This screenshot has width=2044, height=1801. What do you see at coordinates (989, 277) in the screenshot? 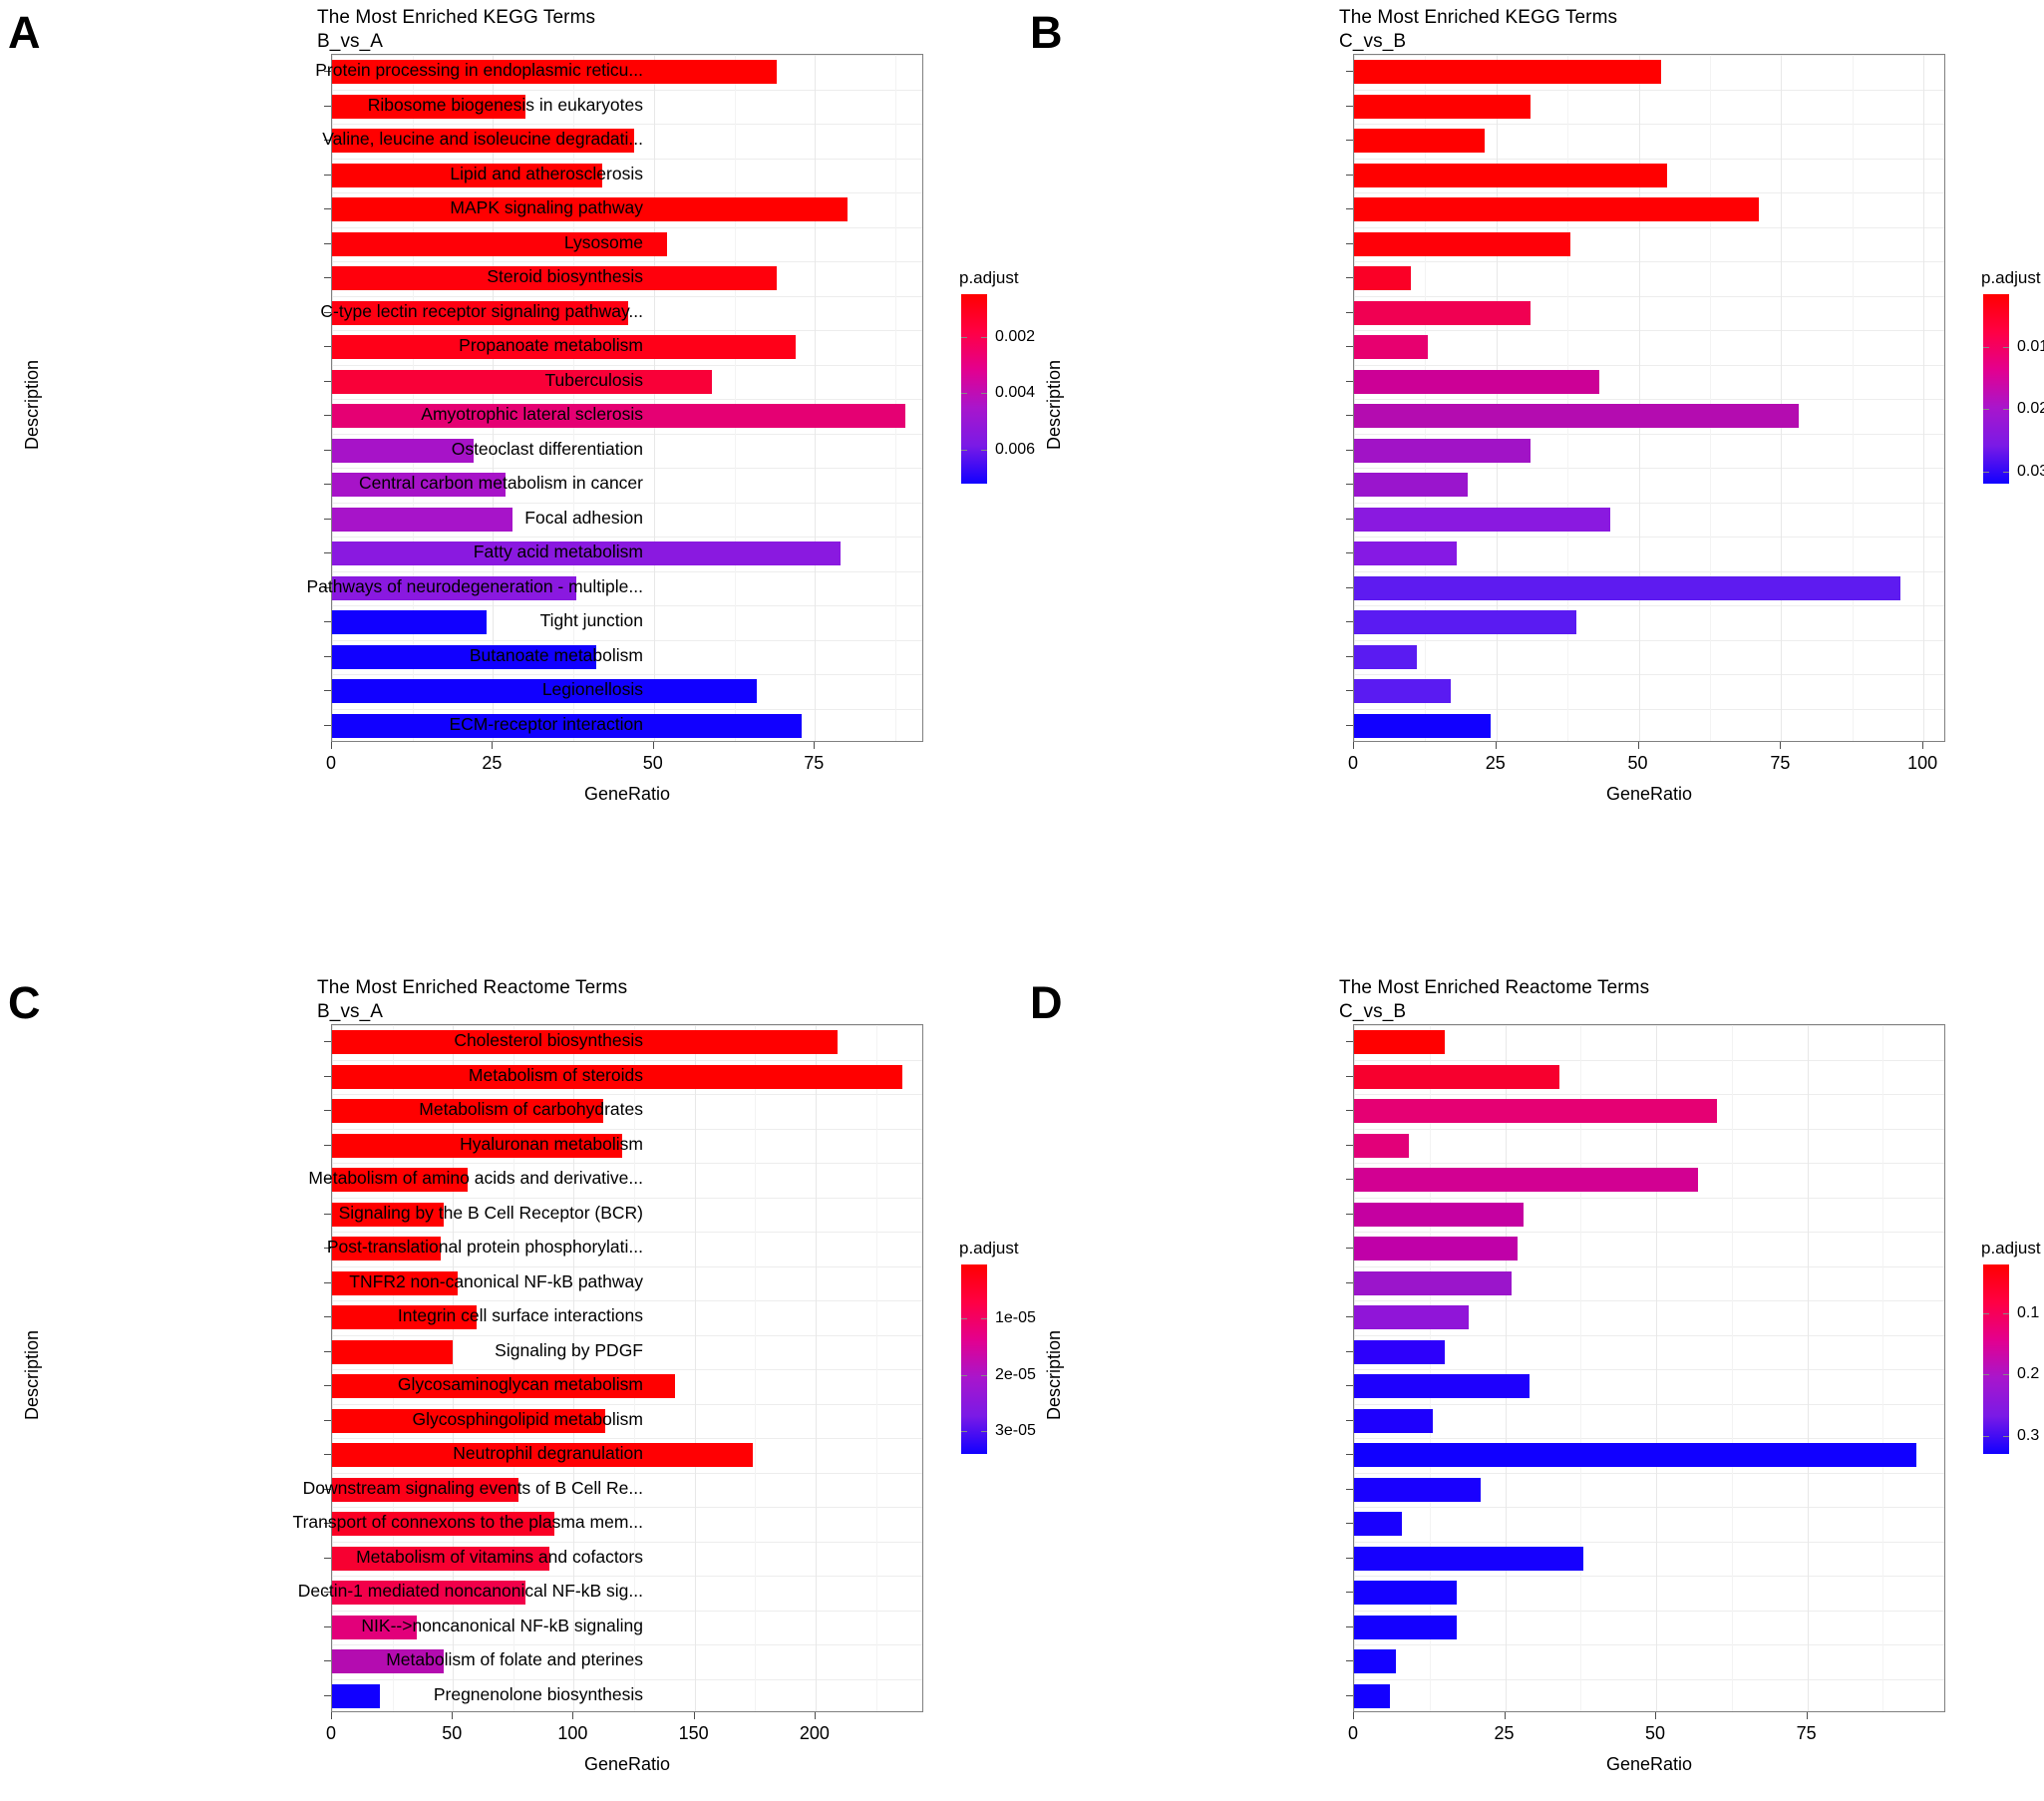
I see `legend-title: p.adjust` at bounding box center [989, 277].